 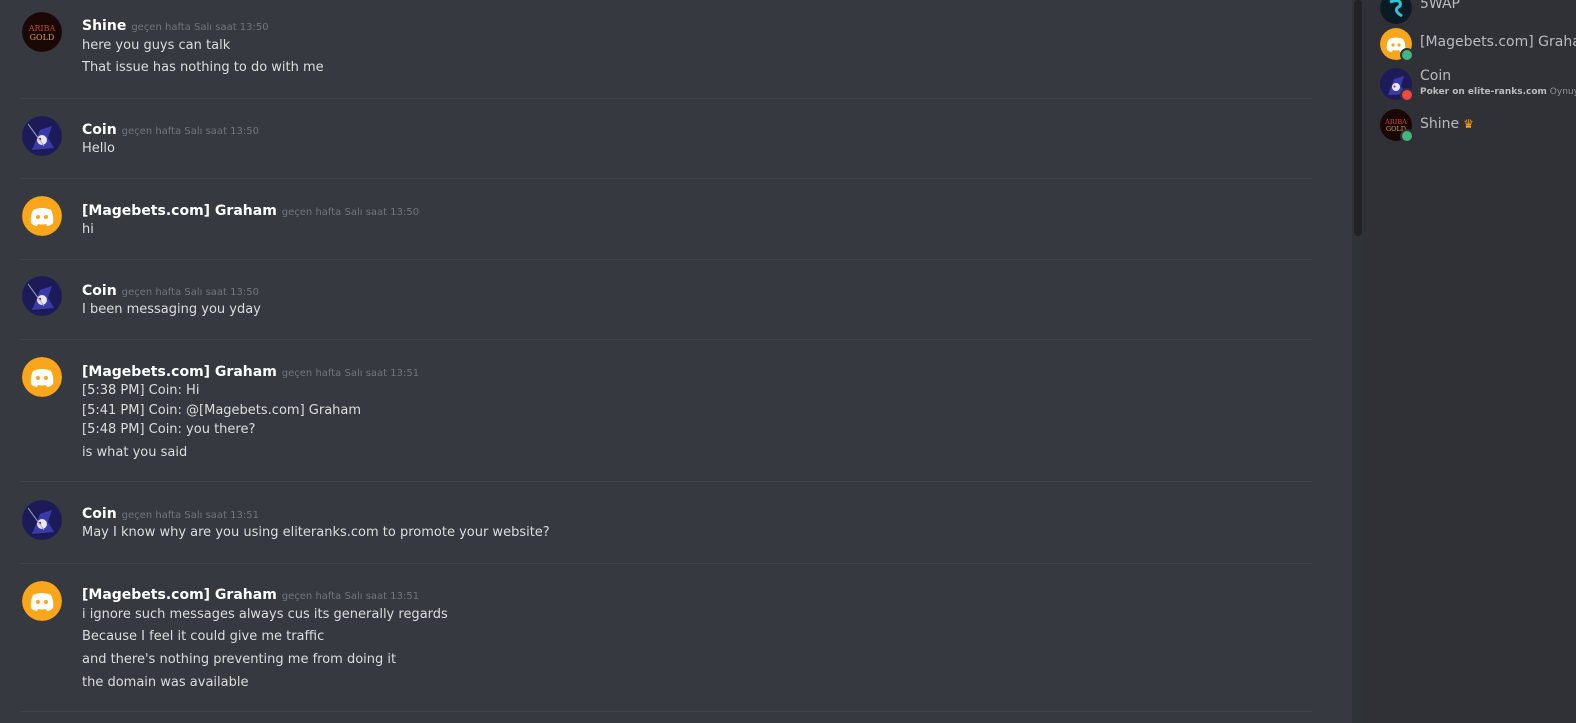 What do you see at coordinates (203, 636) in the screenshot?
I see `message-text: Because I feel it could give me traffic` at bounding box center [203, 636].